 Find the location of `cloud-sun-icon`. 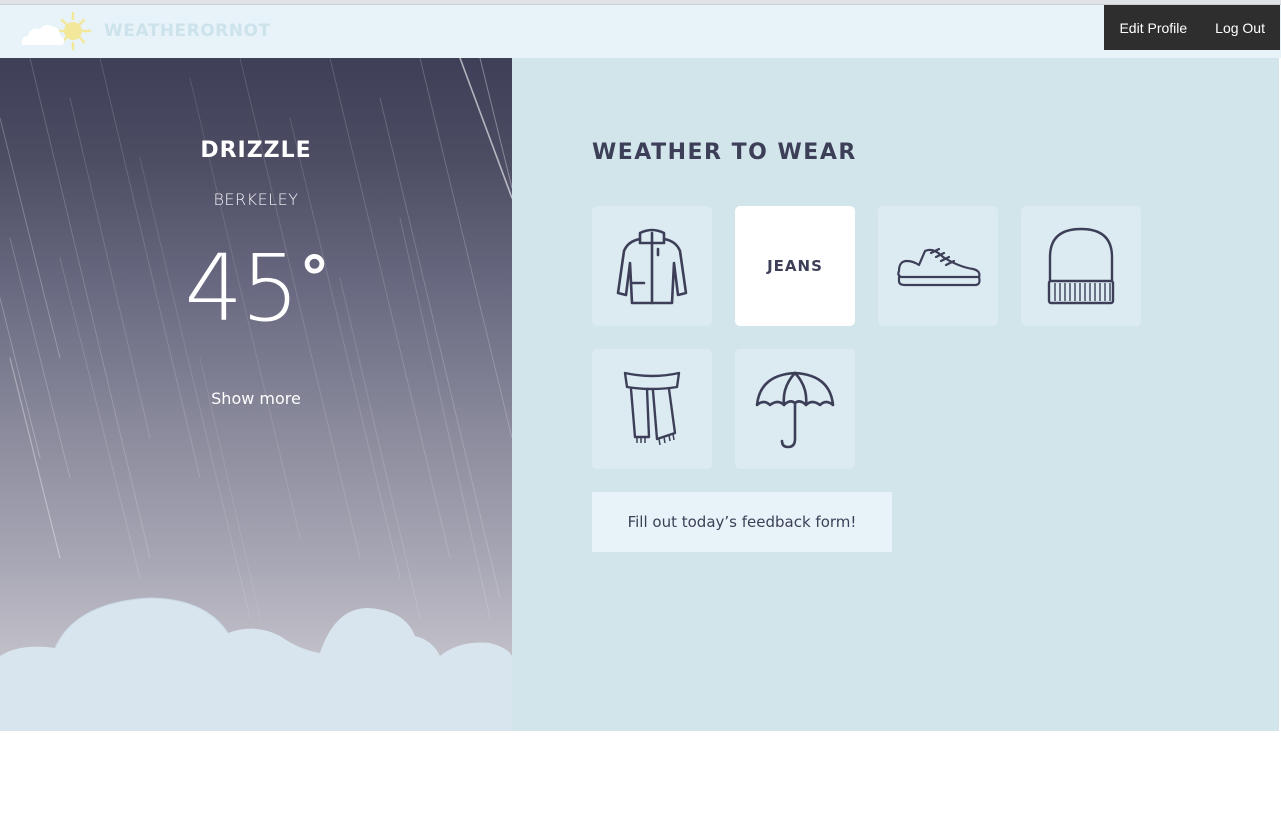

cloud-sun-icon is located at coordinates (56, 31).